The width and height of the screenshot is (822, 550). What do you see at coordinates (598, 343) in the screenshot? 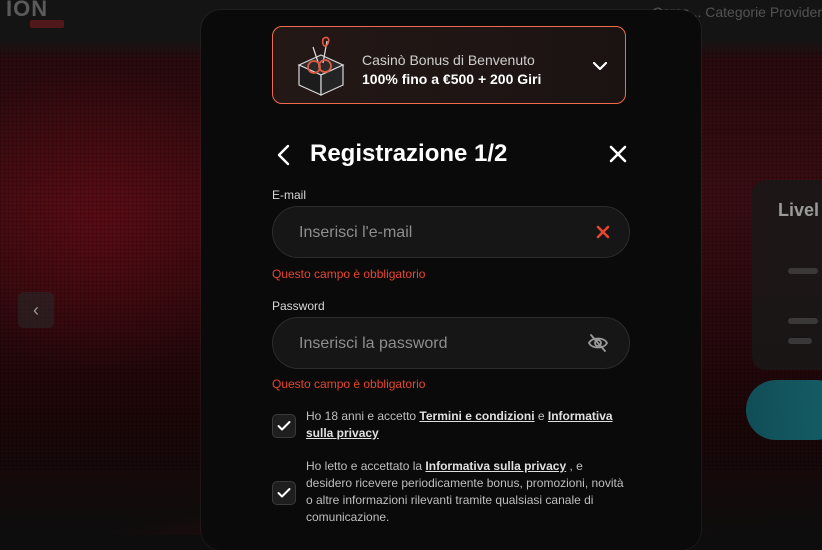
I see `eye-off-icon` at bounding box center [598, 343].